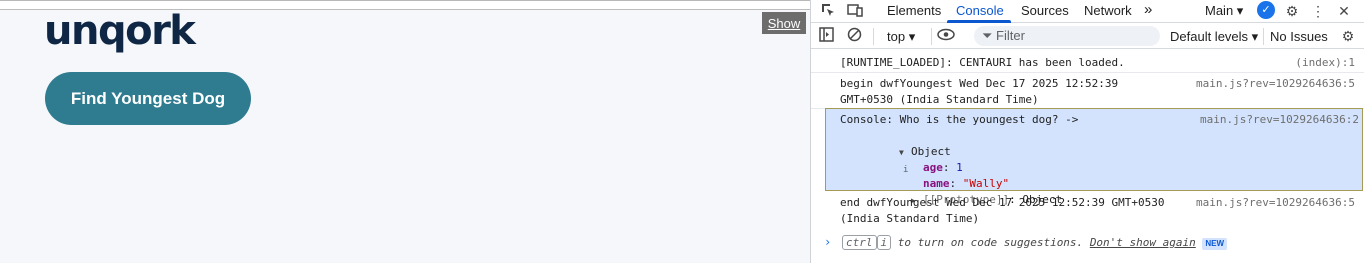 Image resolution: width=1364 pixels, height=263 pixels. What do you see at coordinates (827, 242) in the screenshot?
I see `console-prompt-chevron-icon: ›` at bounding box center [827, 242].